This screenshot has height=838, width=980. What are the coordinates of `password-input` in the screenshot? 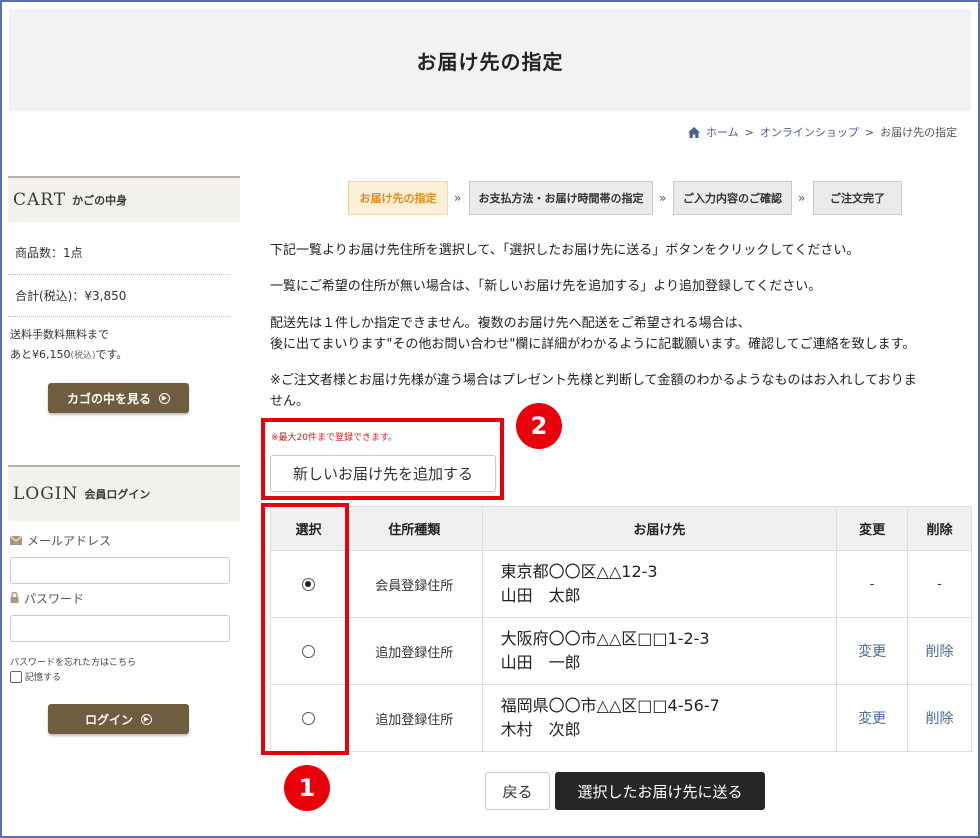 It's located at (120, 628).